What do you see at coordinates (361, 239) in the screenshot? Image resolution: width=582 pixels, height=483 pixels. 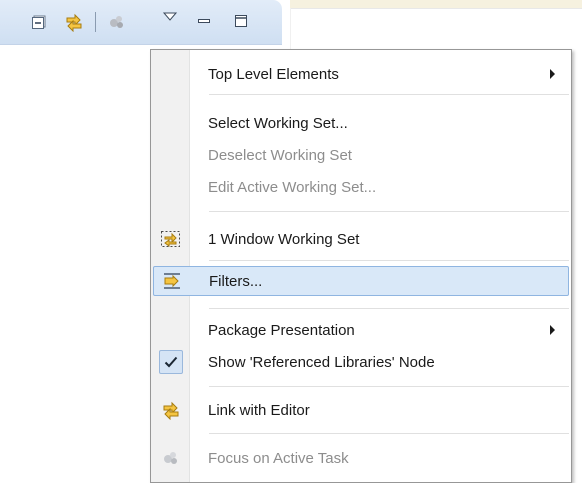 I see `menu-item-window-working-set: 1 Window Working Set` at bounding box center [361, 239].